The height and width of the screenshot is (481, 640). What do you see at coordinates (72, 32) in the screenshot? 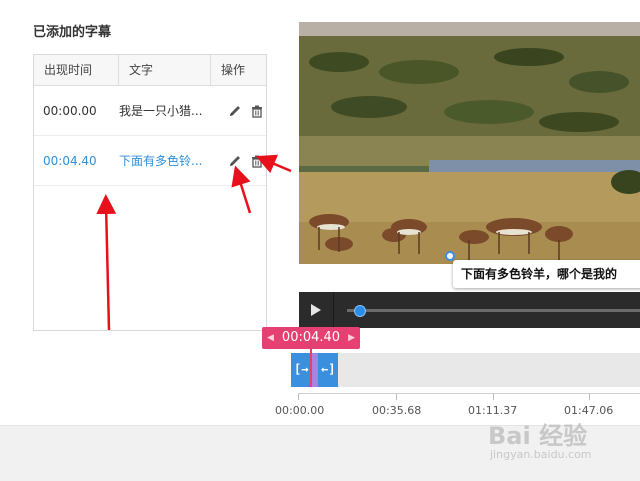
I see `panel-title: 已添加的字幕` at bounding box center [72, 32].